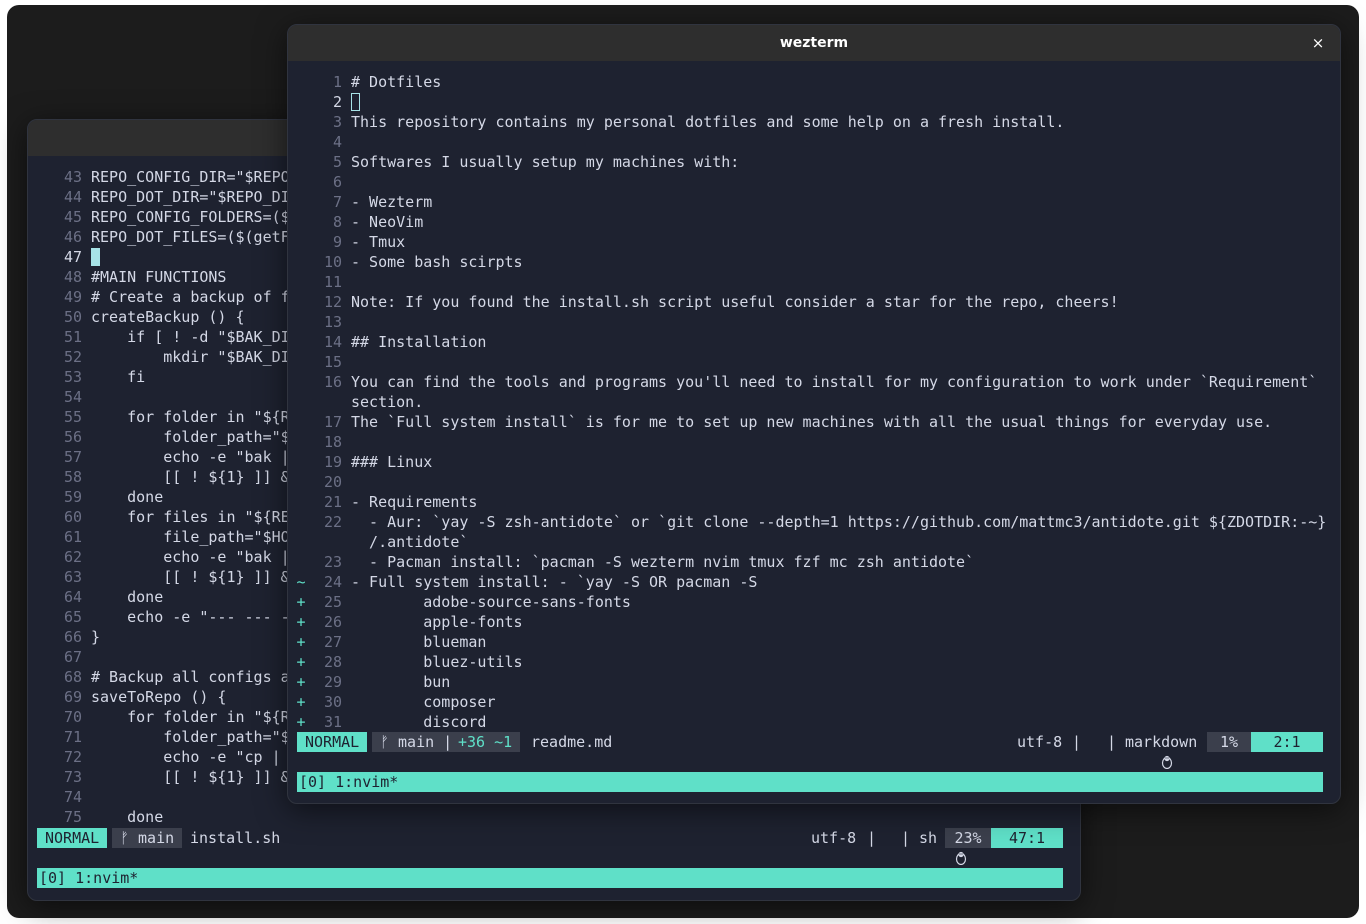 The image size is (1366, 924). I want to click on line-number: 12, so click(332, 302).